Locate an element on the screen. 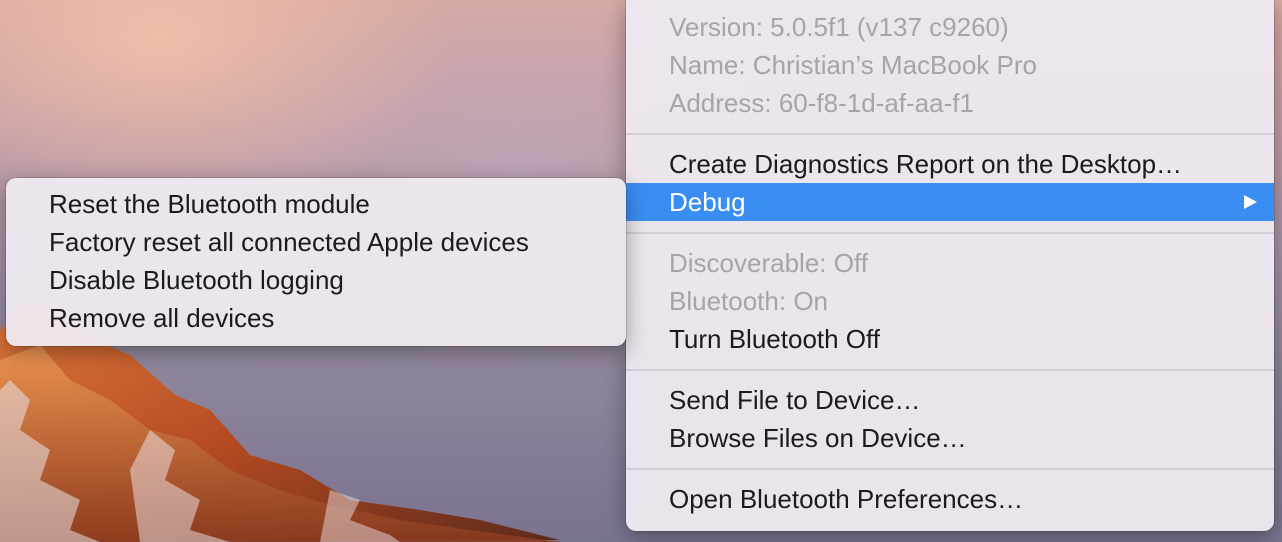 The image size is (1282, 542). debug-menu-item: Debug is located at coordinates (950, 202).